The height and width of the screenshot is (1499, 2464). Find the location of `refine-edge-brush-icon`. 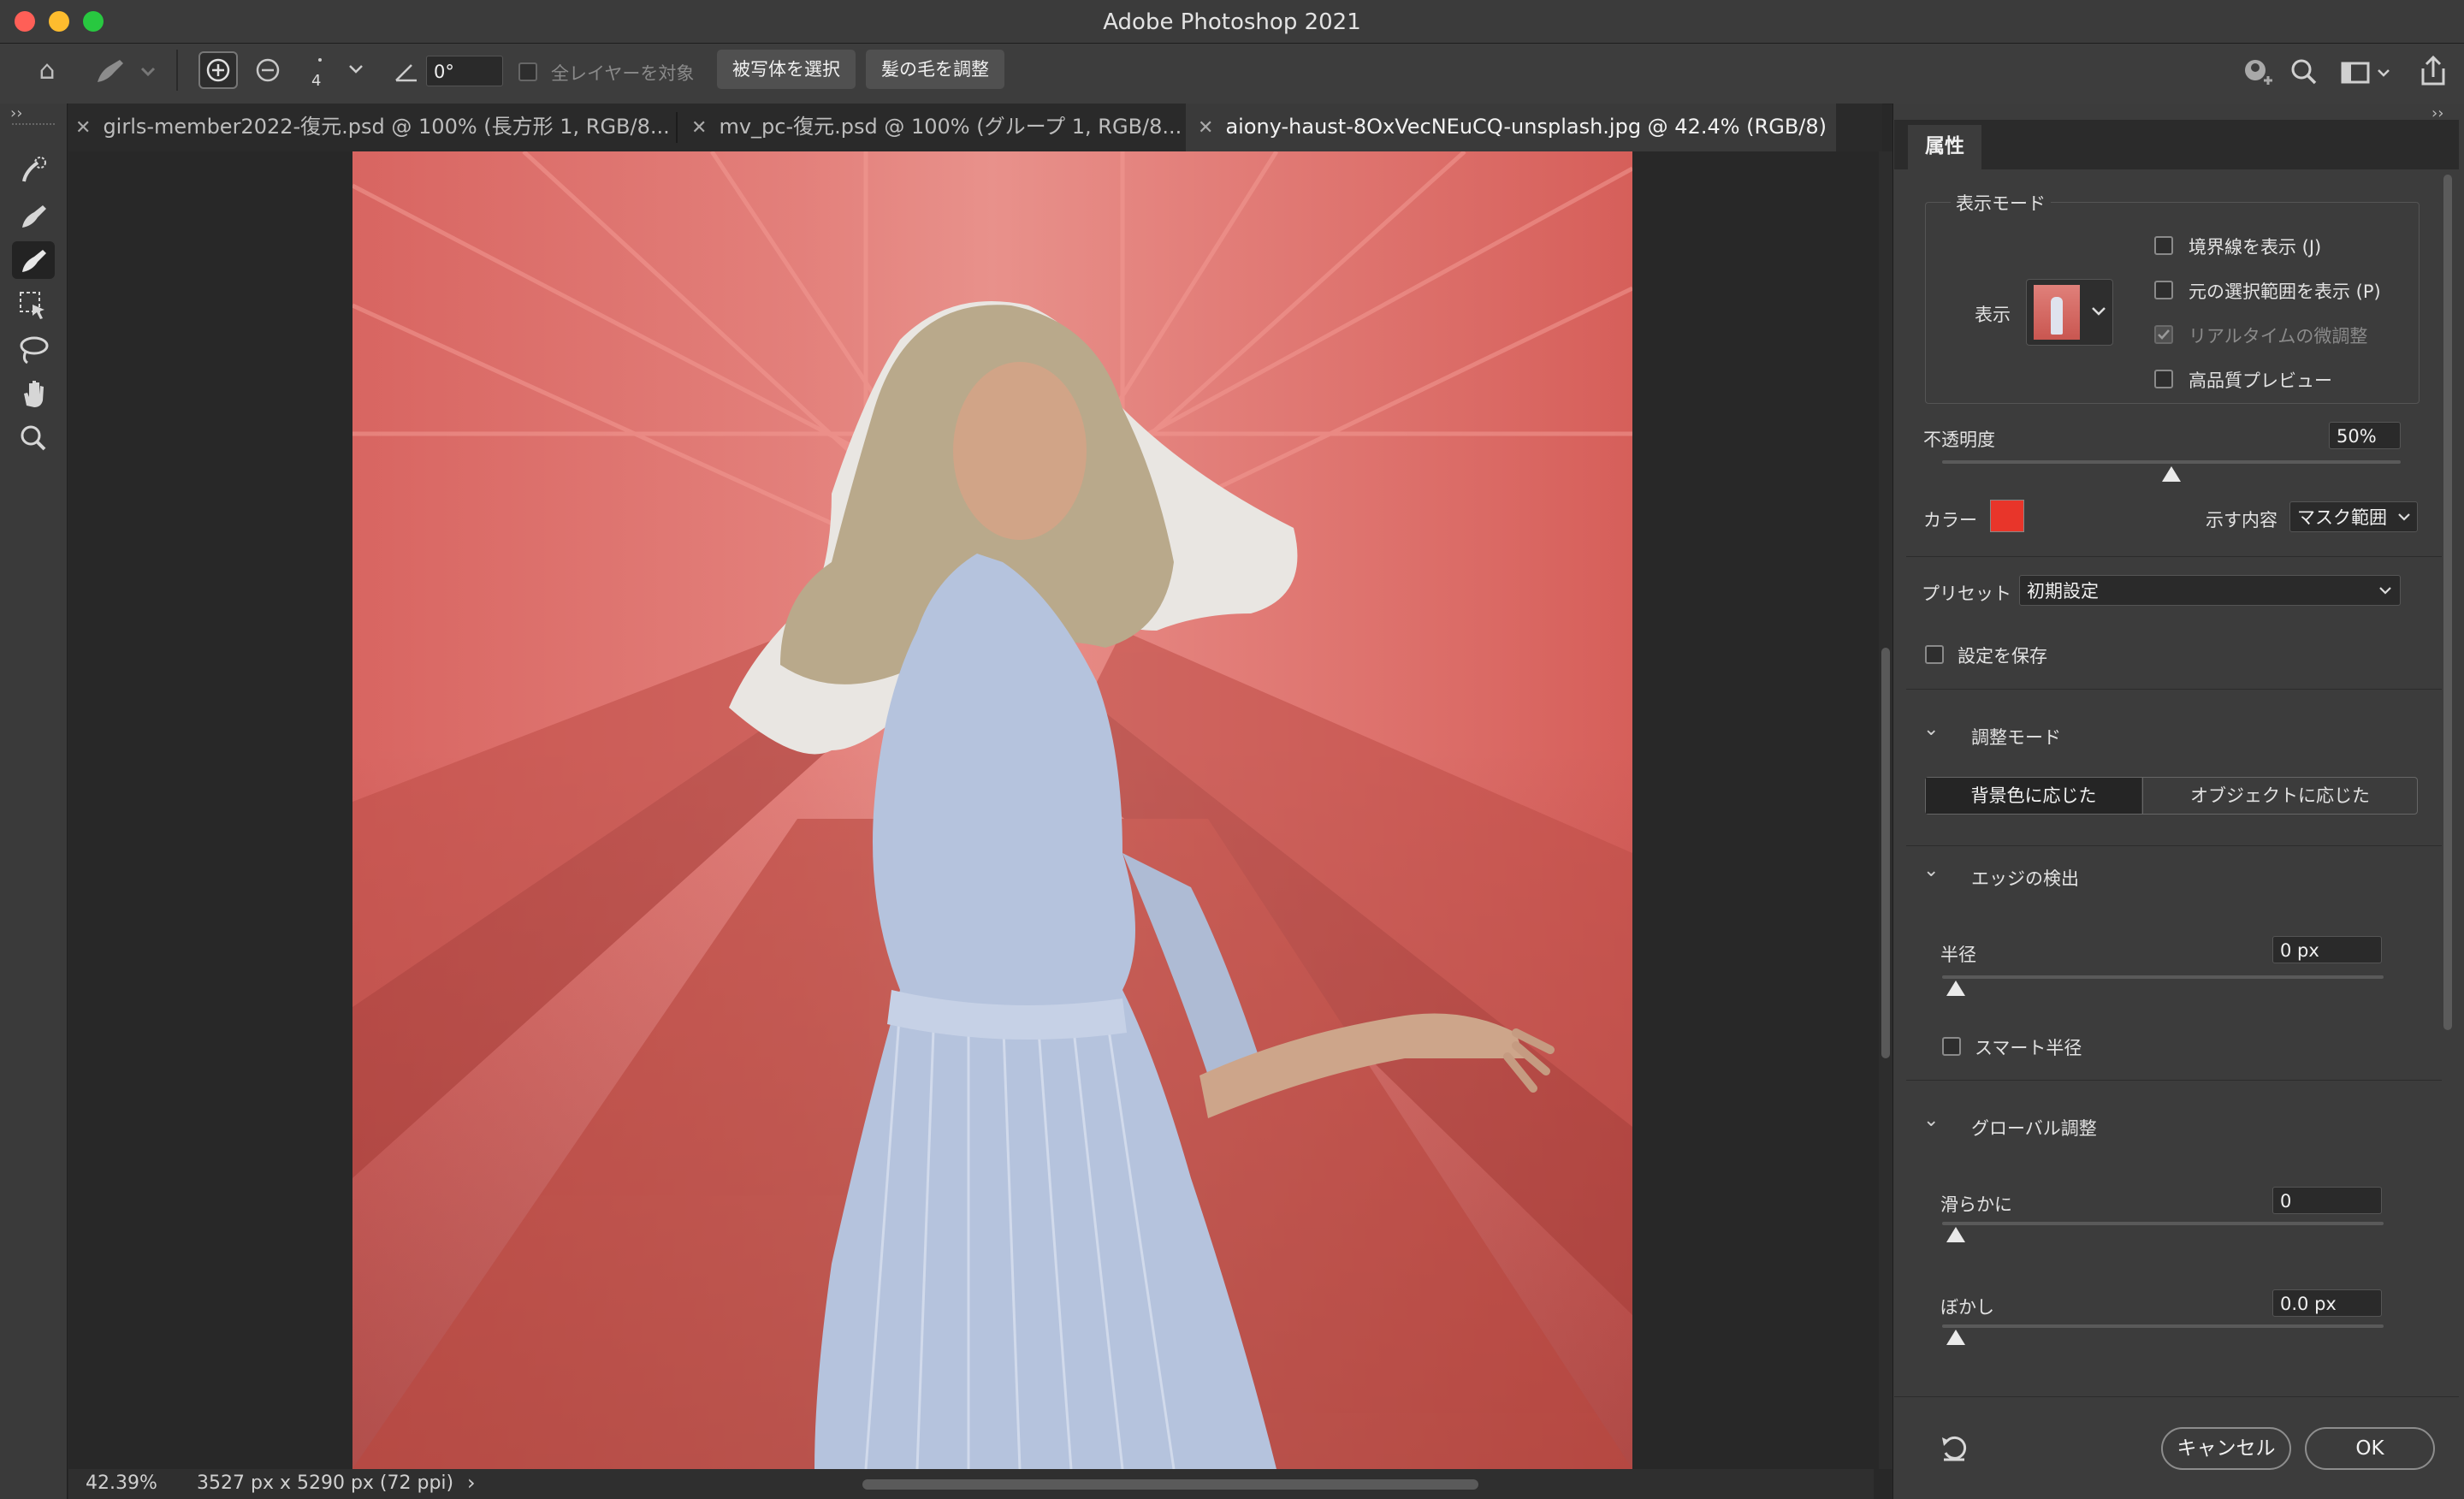

refine-edge-brush-icon is located at coordinates (34, 217).